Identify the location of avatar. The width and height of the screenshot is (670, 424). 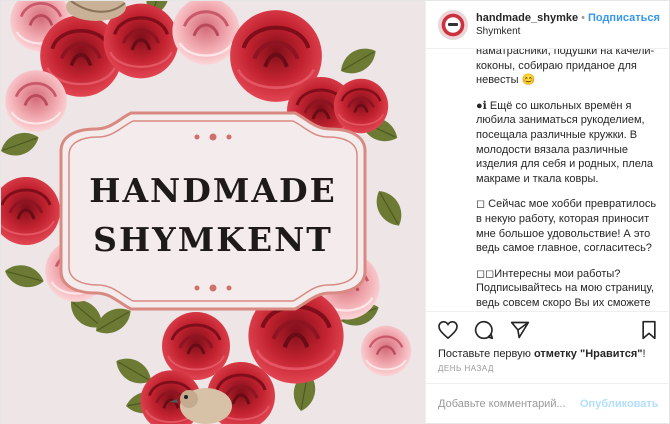
(453, 24).